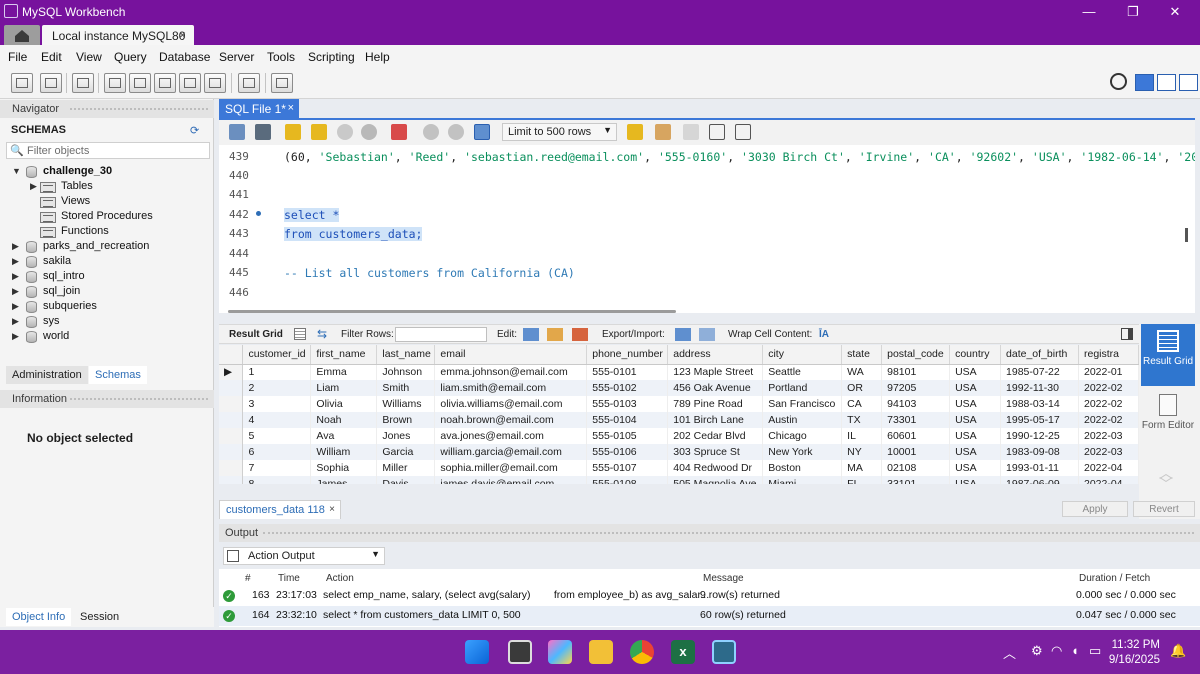  Describe the element at coordinates (802, 420) in the screenshot. I see `table-cell: Austin` at that location.